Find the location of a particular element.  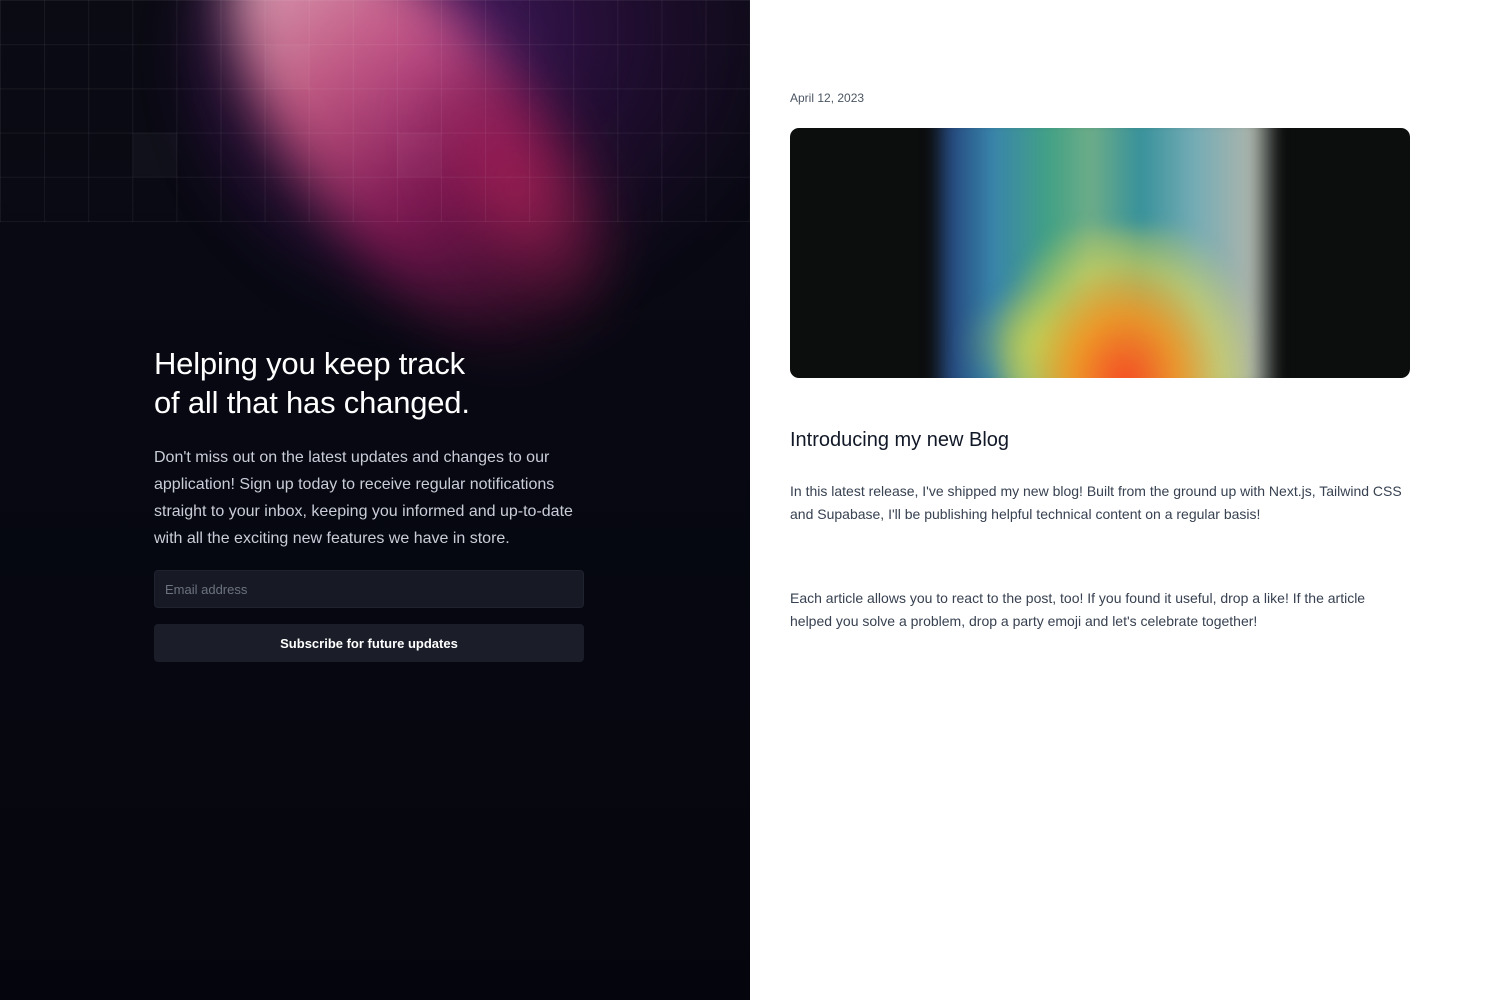

post-title: Introducing my new Blog is located at coordinates (900, 440).